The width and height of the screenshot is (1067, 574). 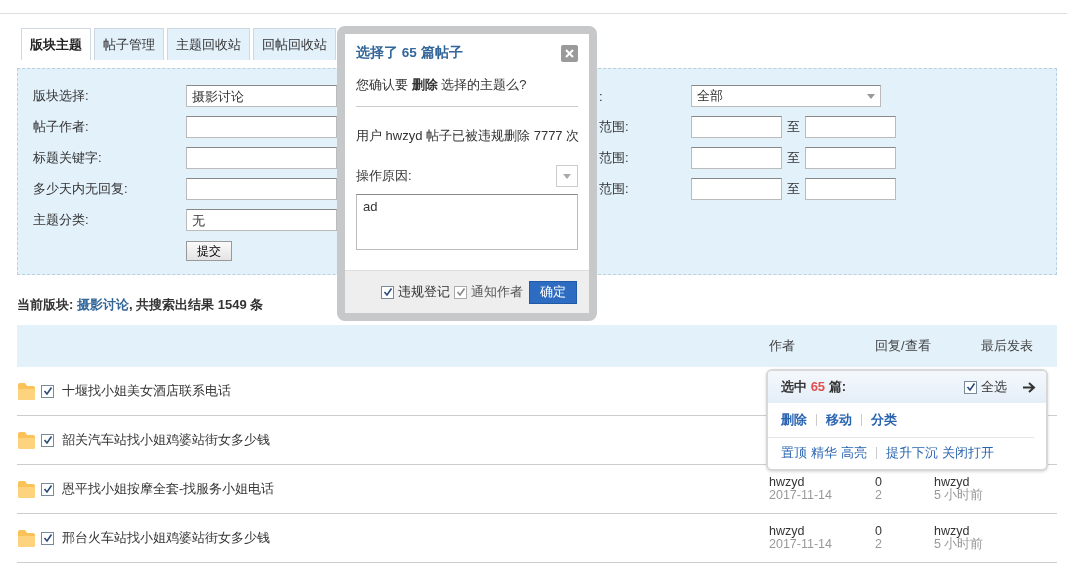 What do you see at coordinates (1007, 346) in the screenshot?
I see `column-header: 最后发表` at bounding box center [1007, 346].